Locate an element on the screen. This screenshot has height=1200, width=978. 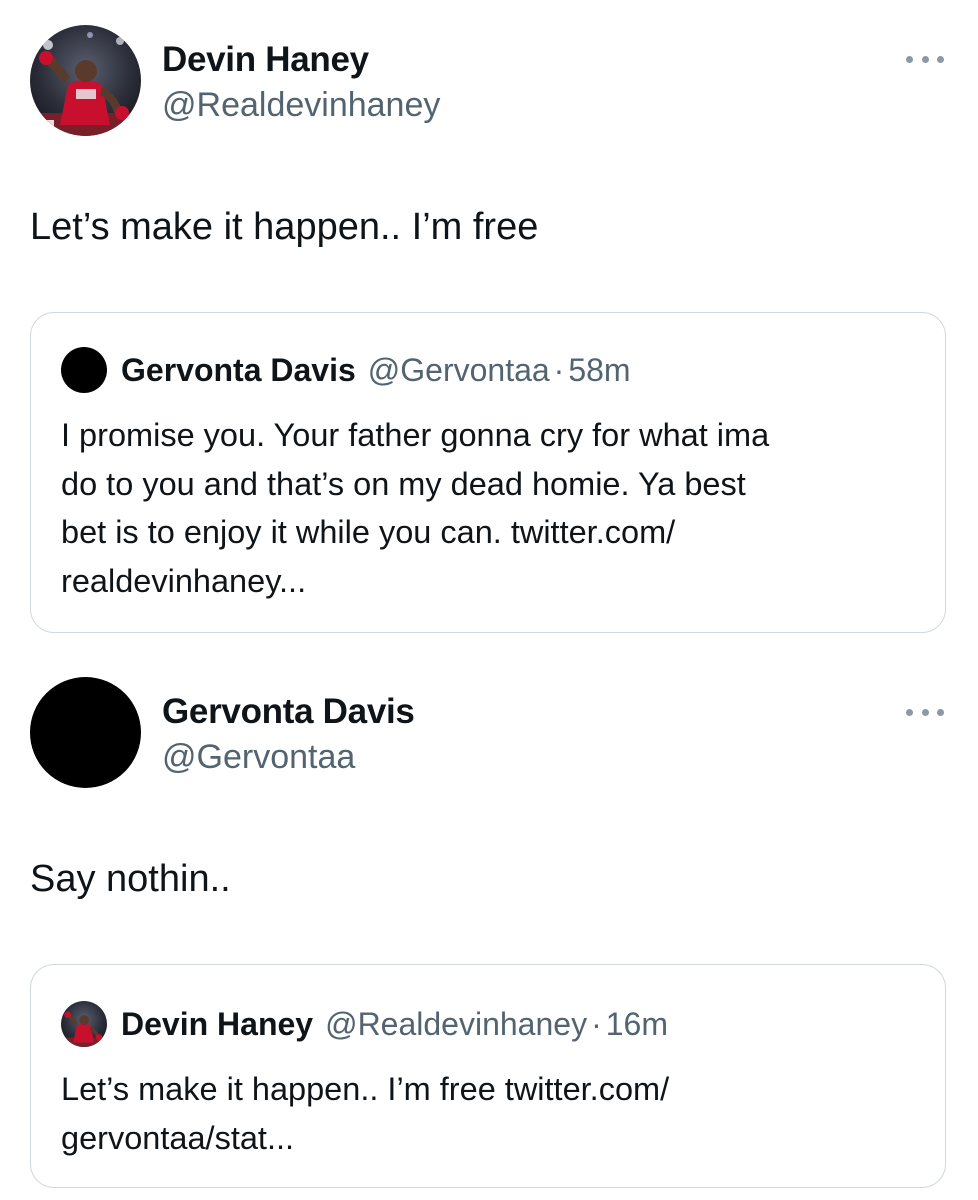
author-name: Devin Haney is located at coordinates (265, 60).